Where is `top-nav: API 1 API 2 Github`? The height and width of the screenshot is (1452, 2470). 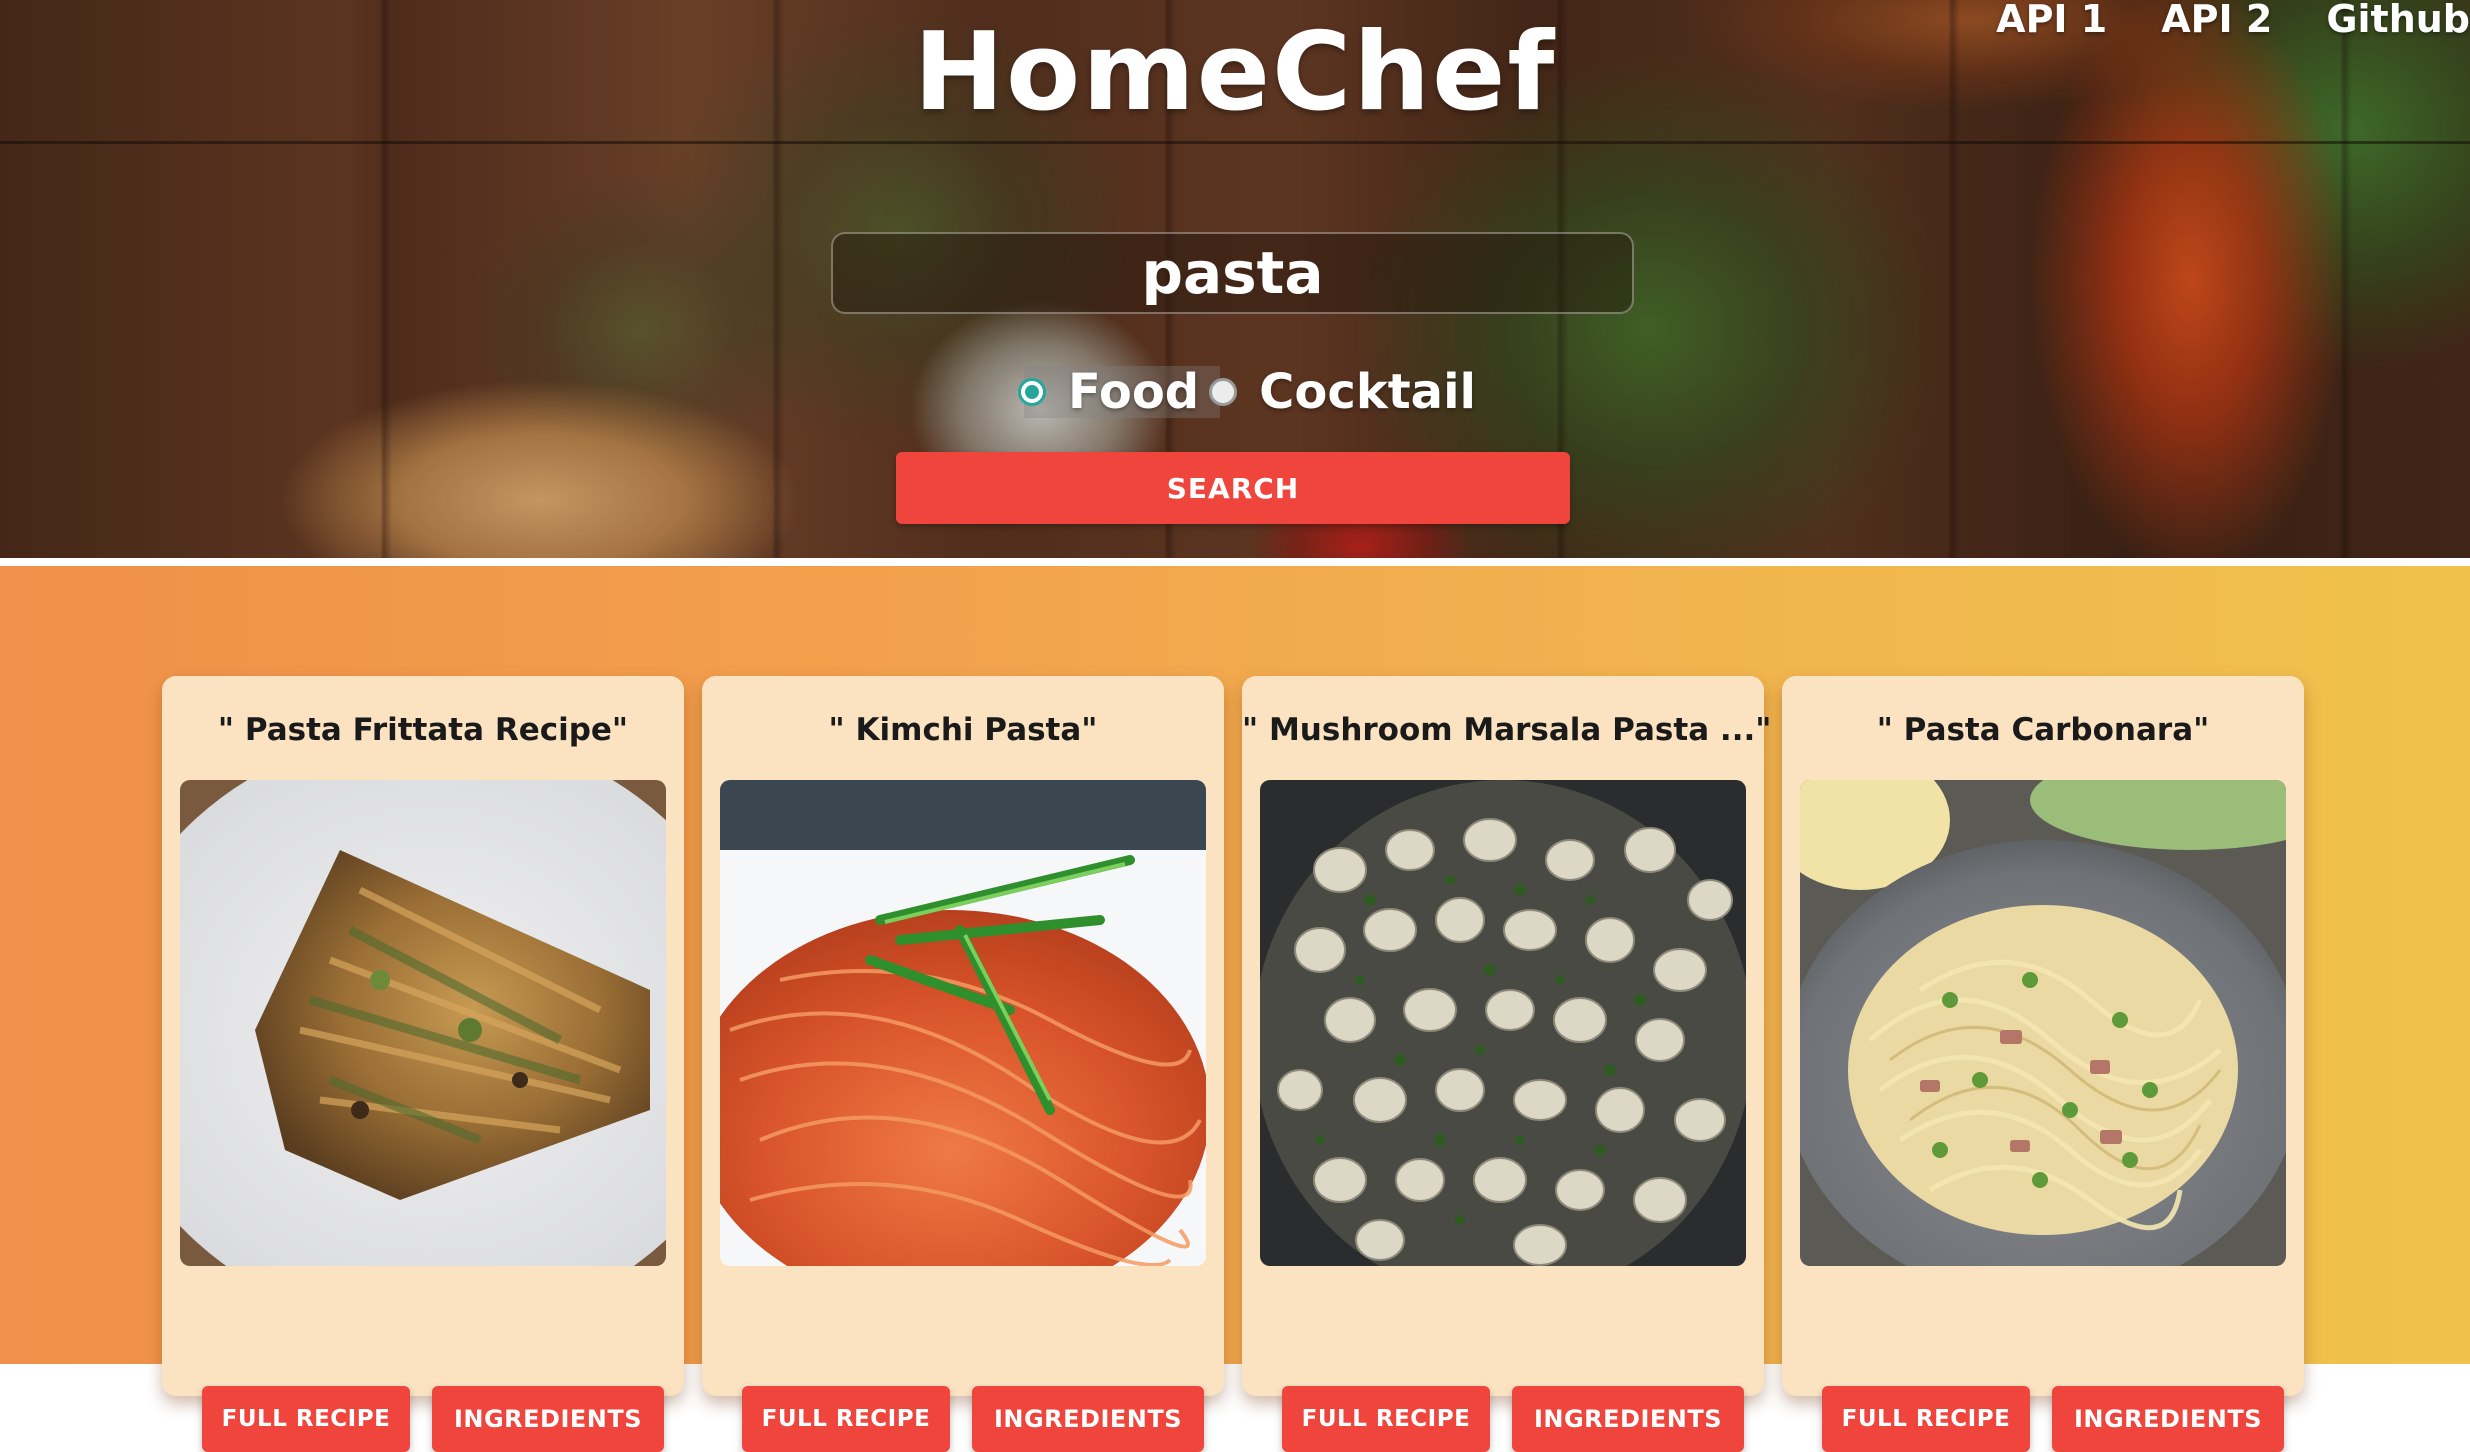 top-nav: API 1 API 2 Github is located at coordinates (2233, 23).